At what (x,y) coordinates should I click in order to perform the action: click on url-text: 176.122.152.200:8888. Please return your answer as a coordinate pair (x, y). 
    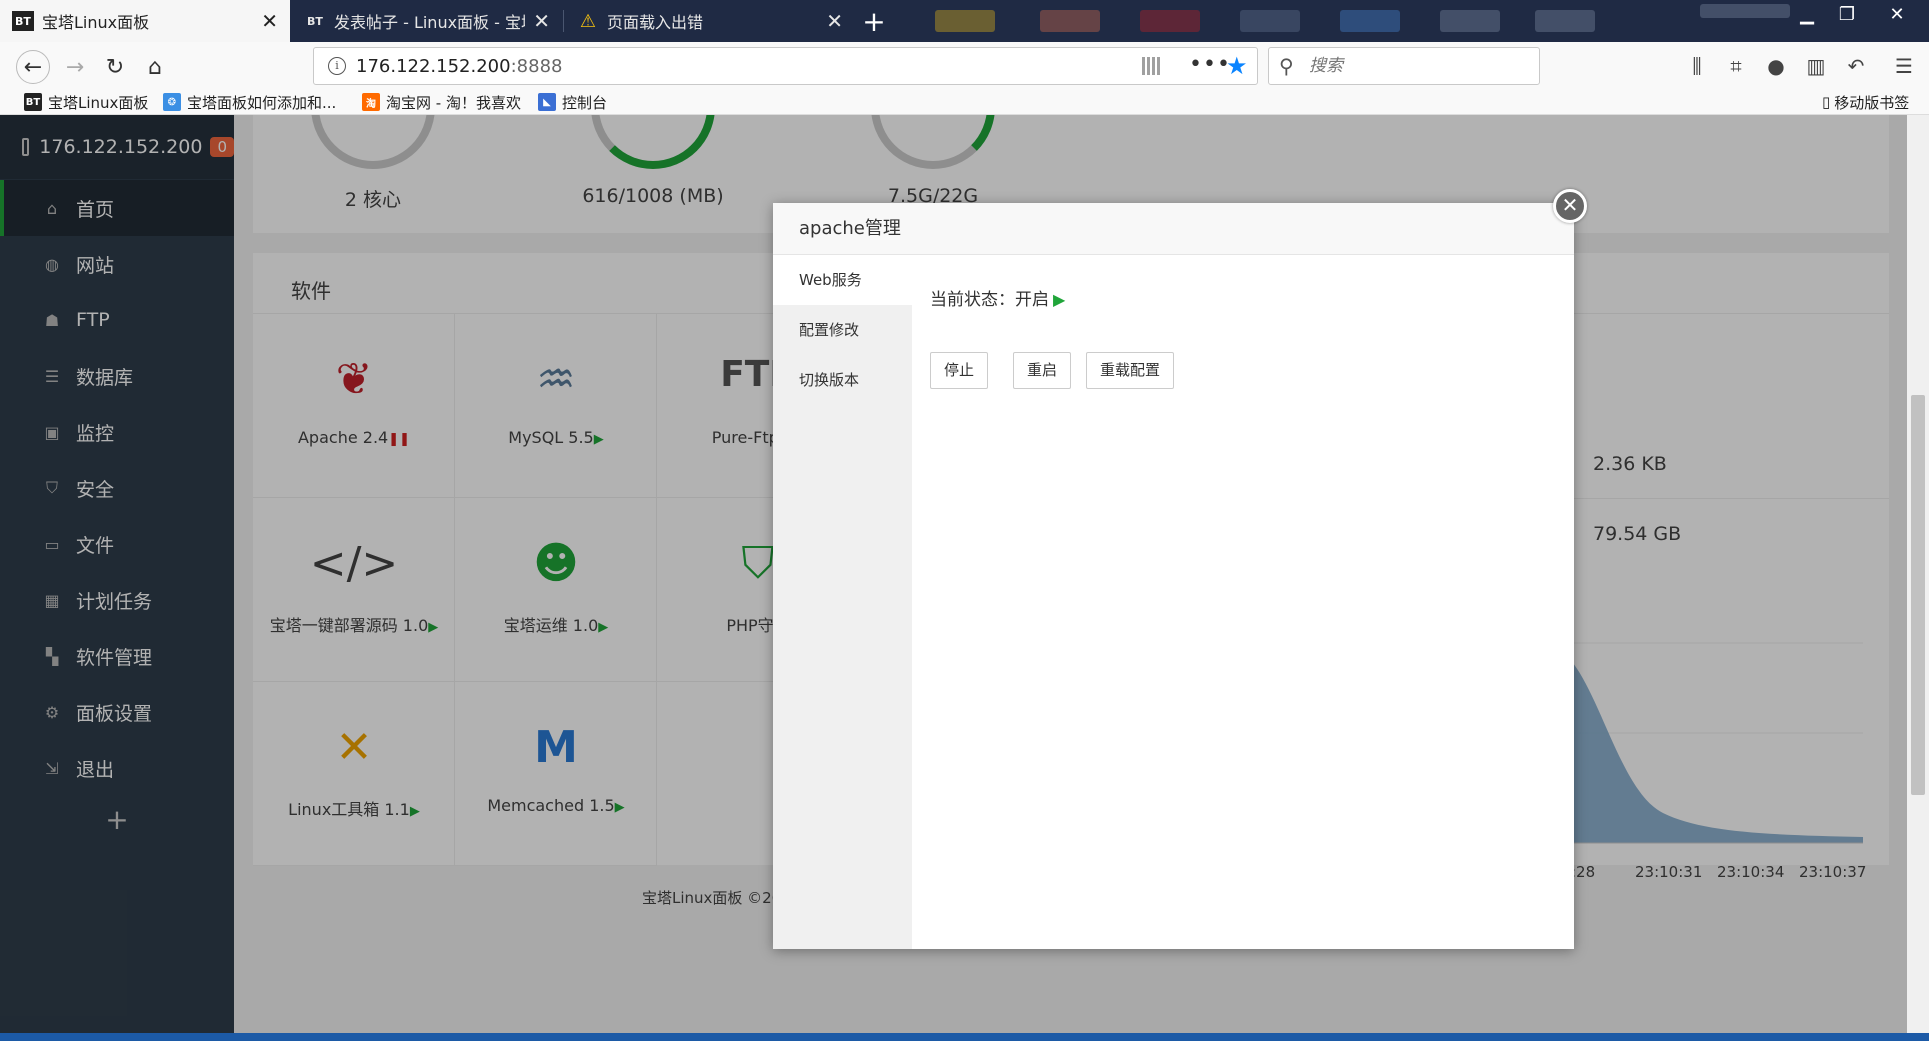
    Looking at the image, I should click on (459, 66).